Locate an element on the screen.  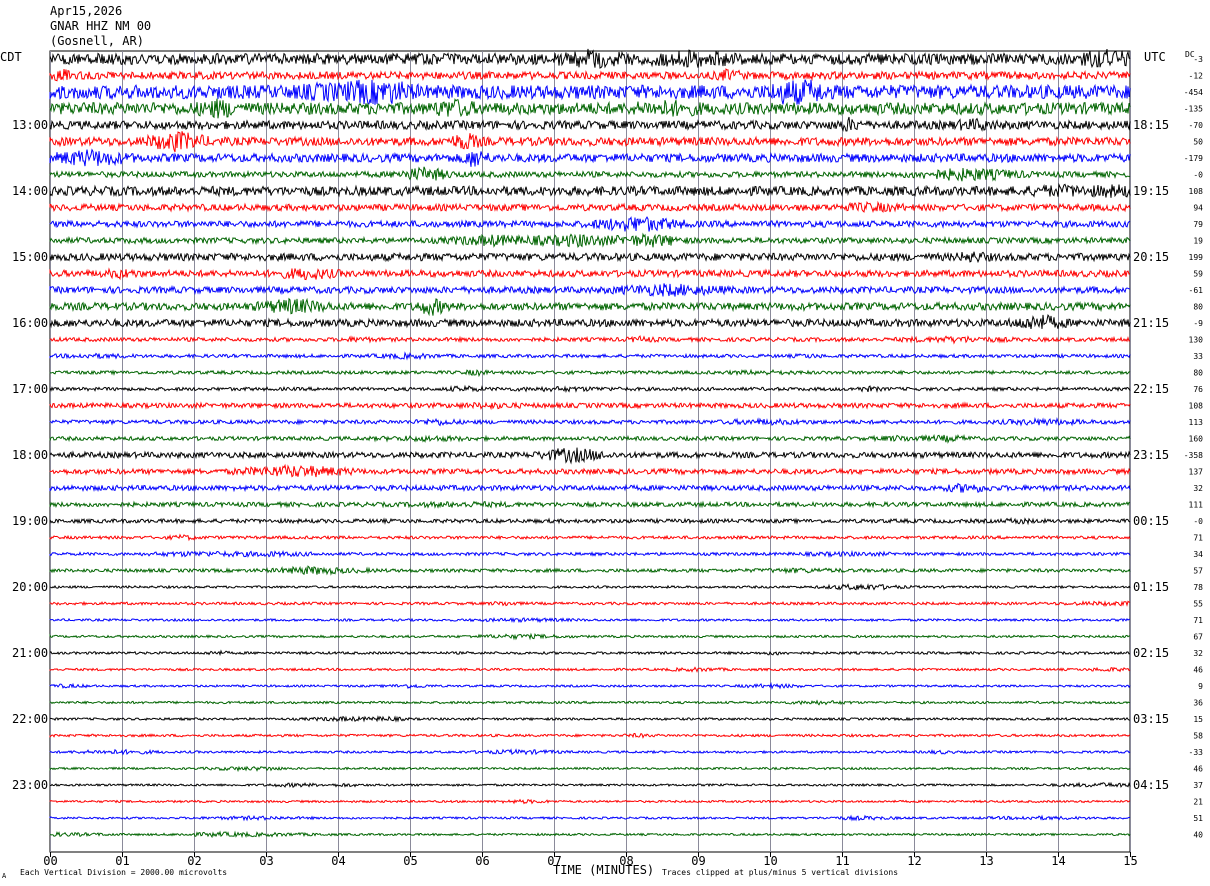
dc-offset-label: 130 is located at coordinates (1196, 340).